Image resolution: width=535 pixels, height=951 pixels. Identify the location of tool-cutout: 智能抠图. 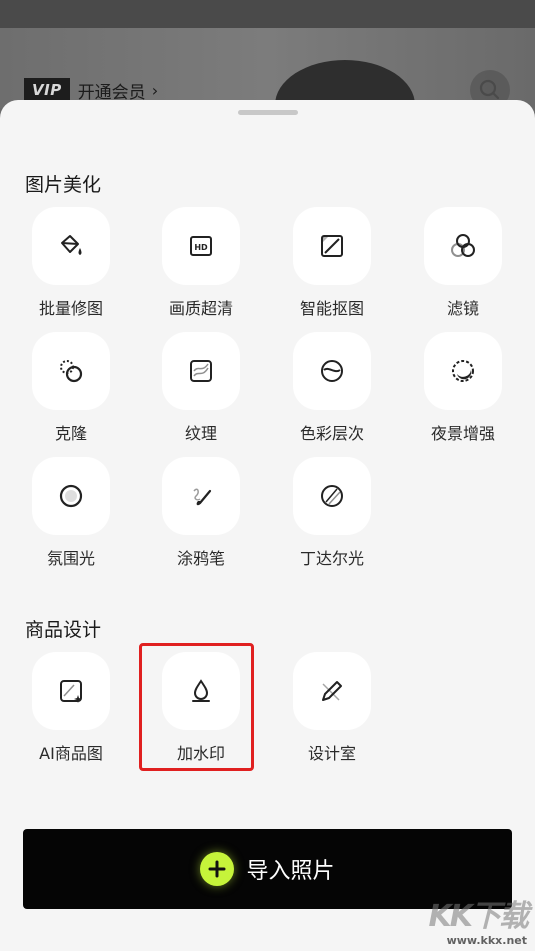
(332, 263).